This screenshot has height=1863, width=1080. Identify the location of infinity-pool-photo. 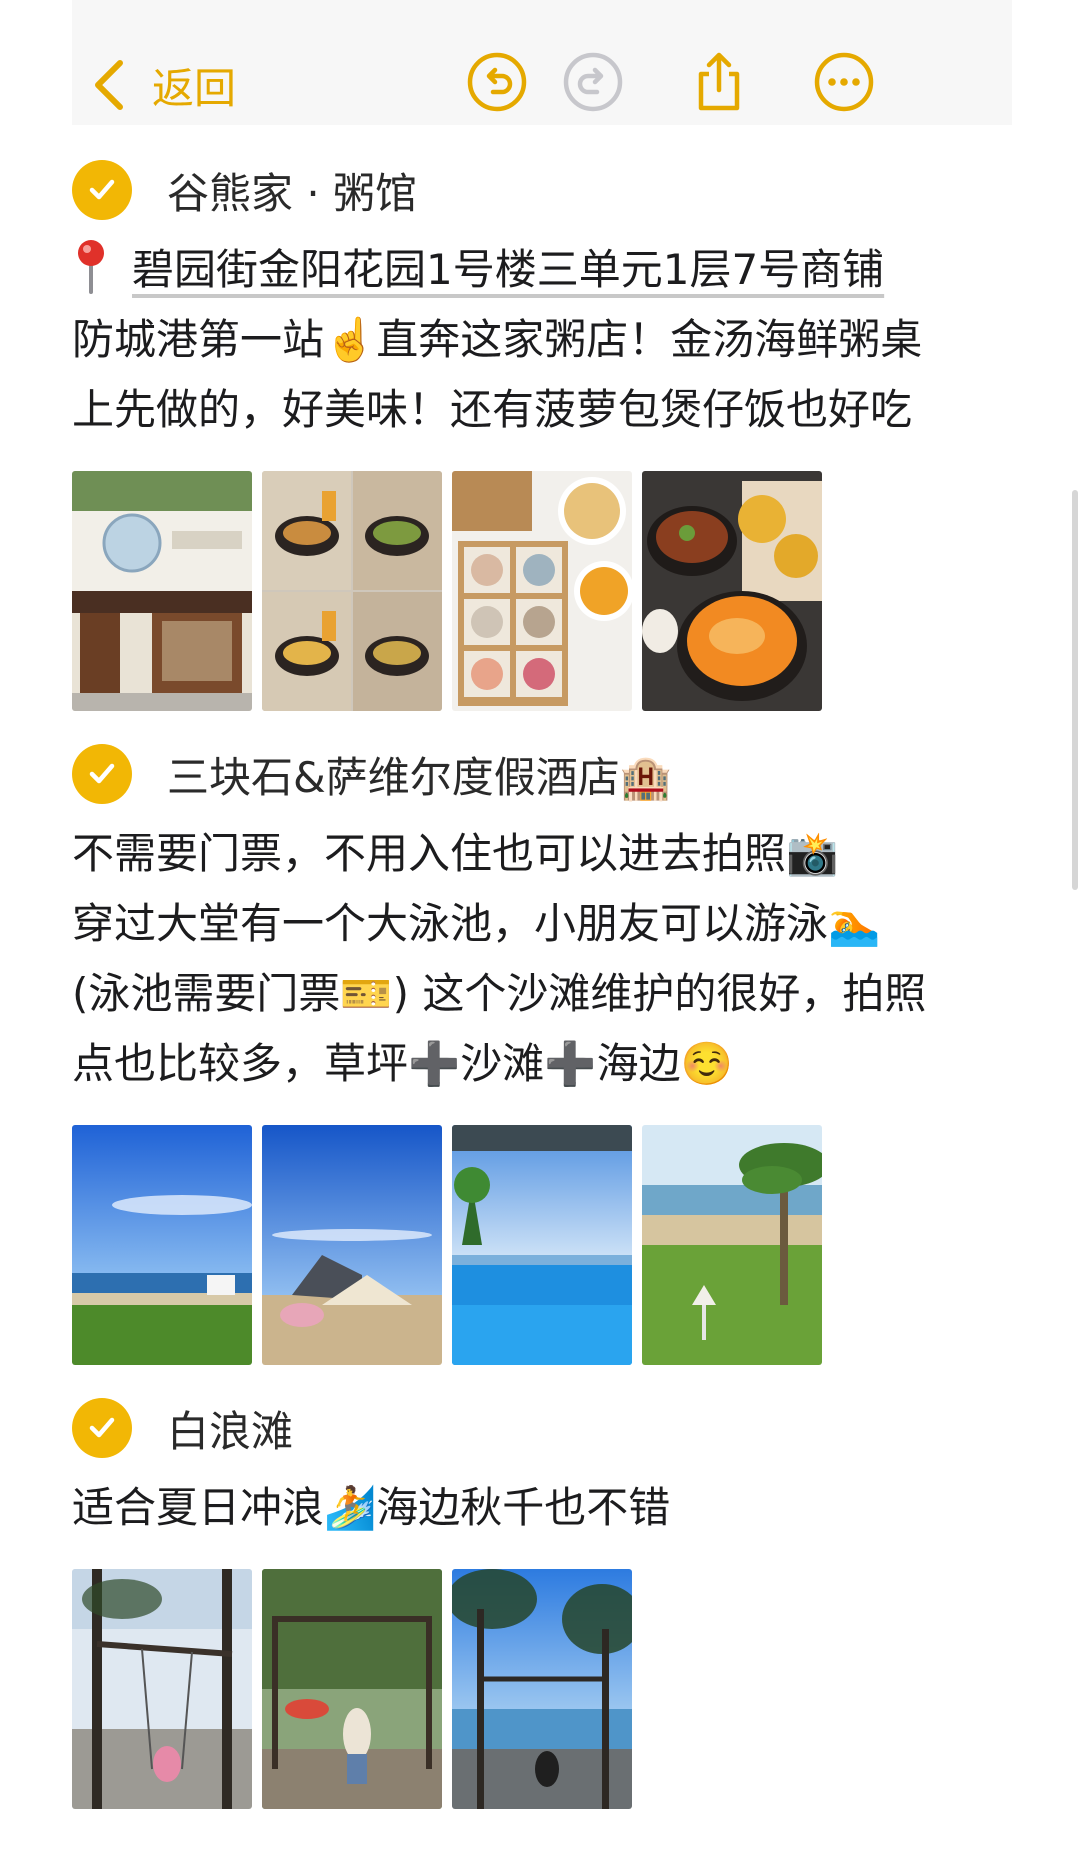
(542, 1245).